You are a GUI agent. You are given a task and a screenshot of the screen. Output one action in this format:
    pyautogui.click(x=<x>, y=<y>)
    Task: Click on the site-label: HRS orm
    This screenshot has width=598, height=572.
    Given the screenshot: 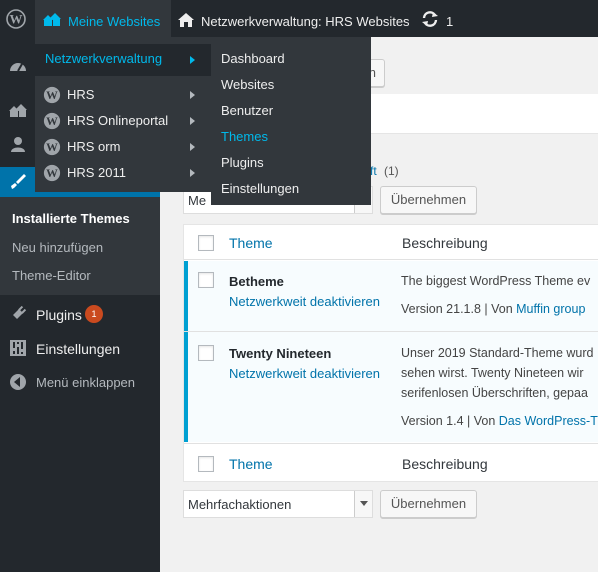 What is the action you would take?
    pyautogui.click(x=94, y=146)
    